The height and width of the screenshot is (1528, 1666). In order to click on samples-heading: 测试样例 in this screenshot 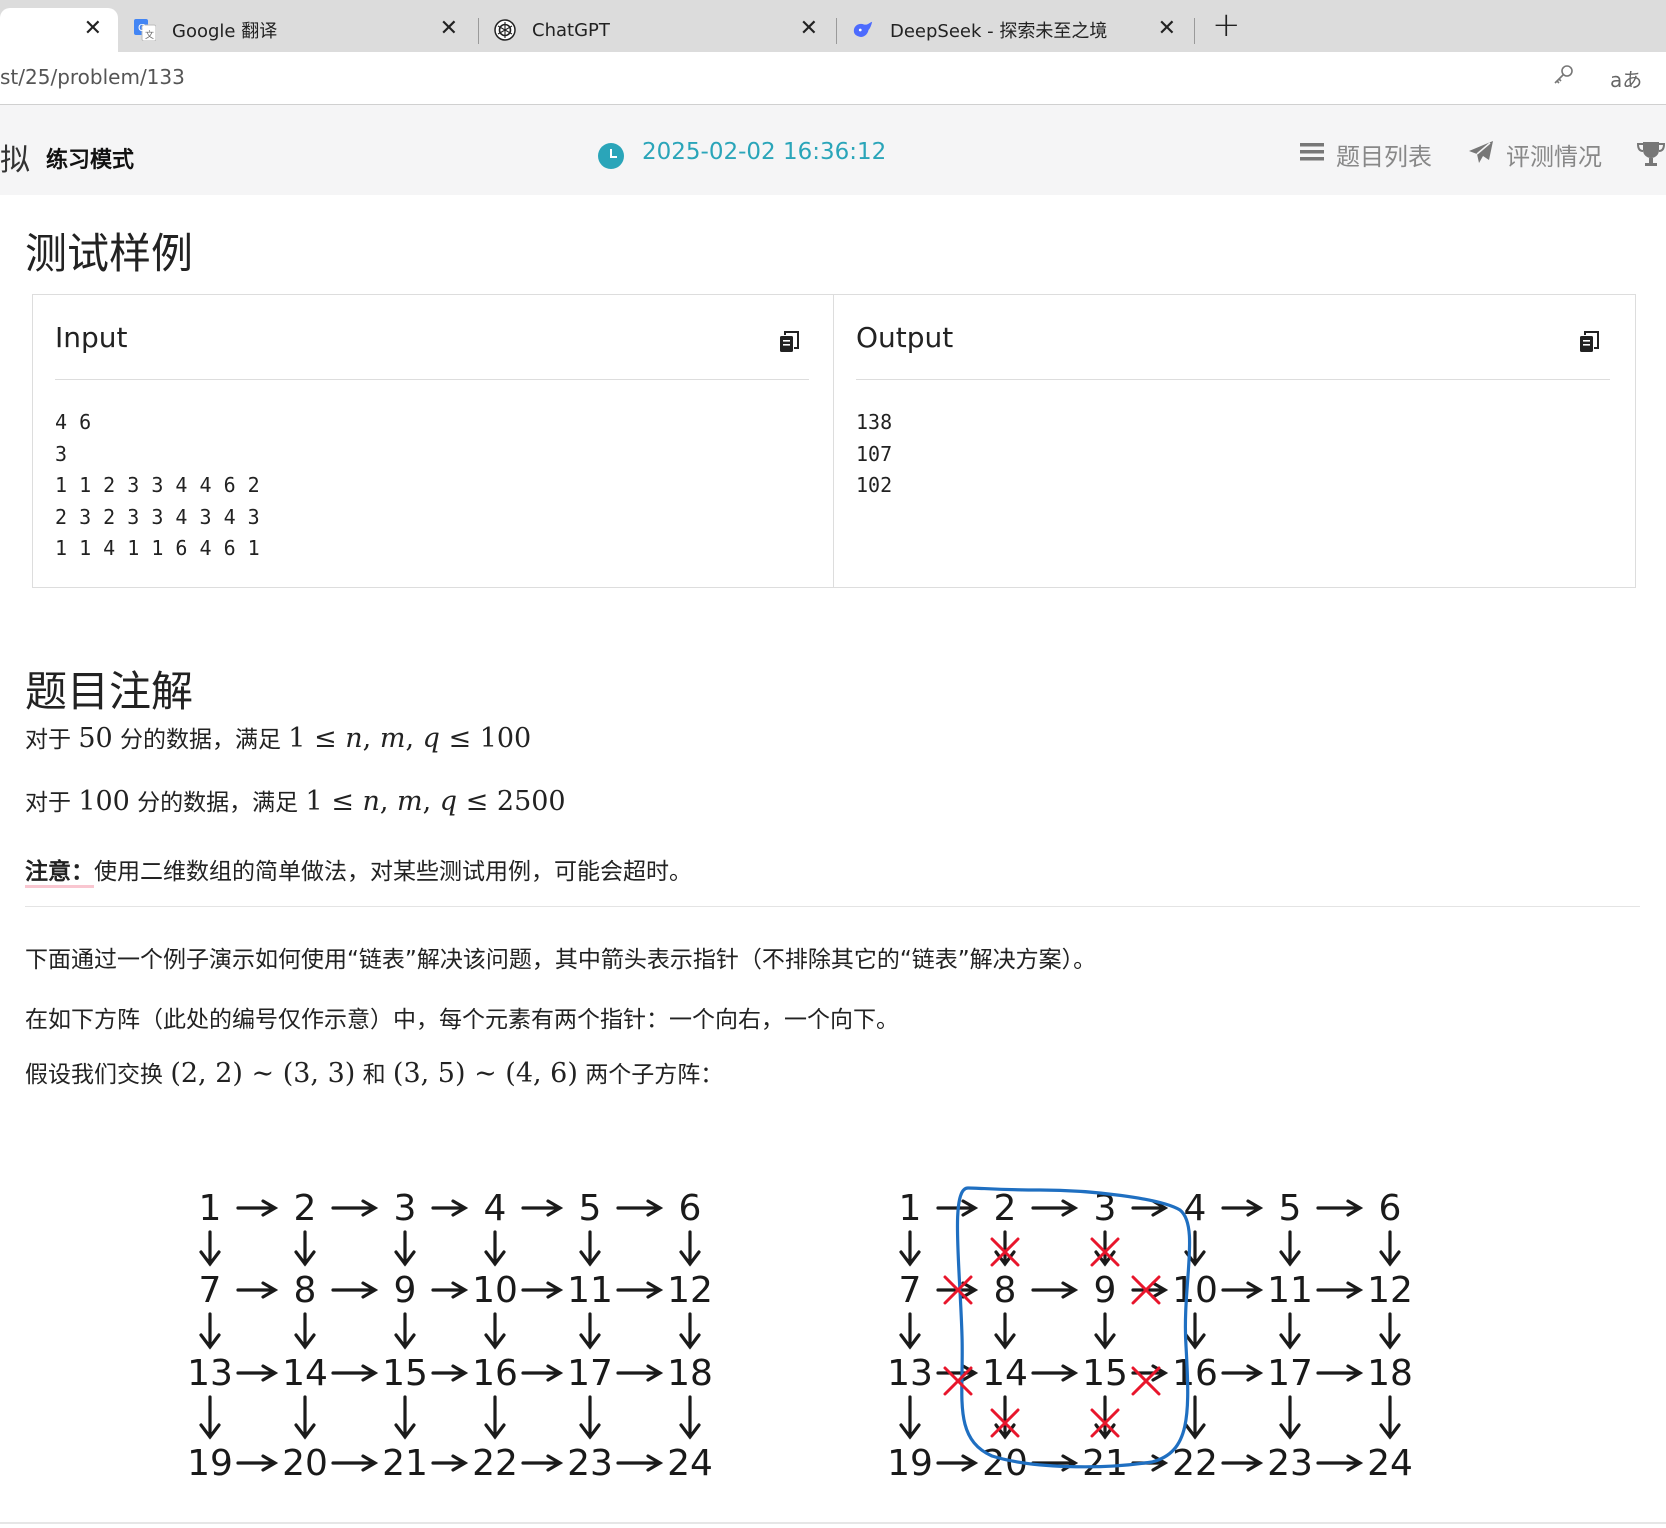, I will do `click(109, 253)`.